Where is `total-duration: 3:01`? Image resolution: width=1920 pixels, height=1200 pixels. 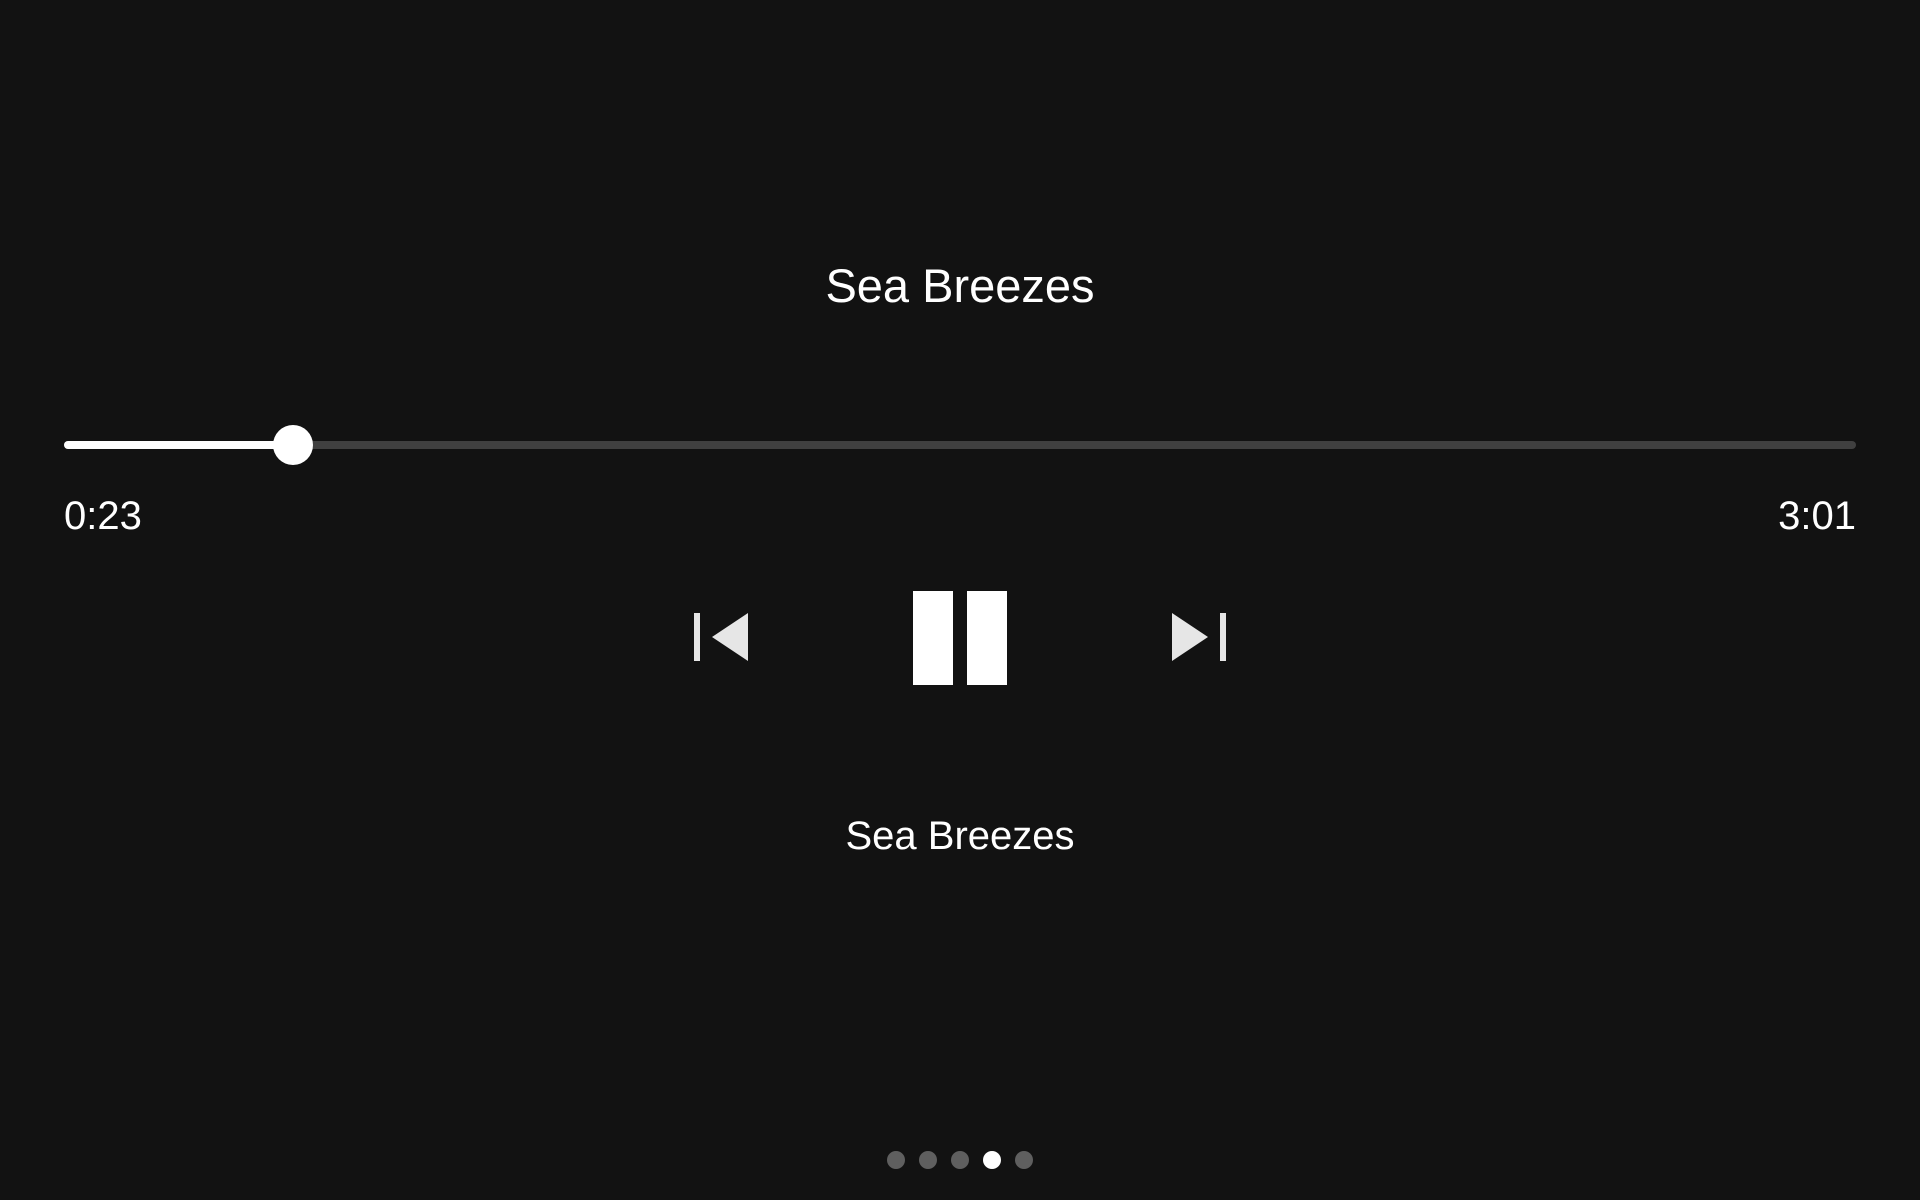 total-duration: 3:01 is located at coordinates (1817, 516).